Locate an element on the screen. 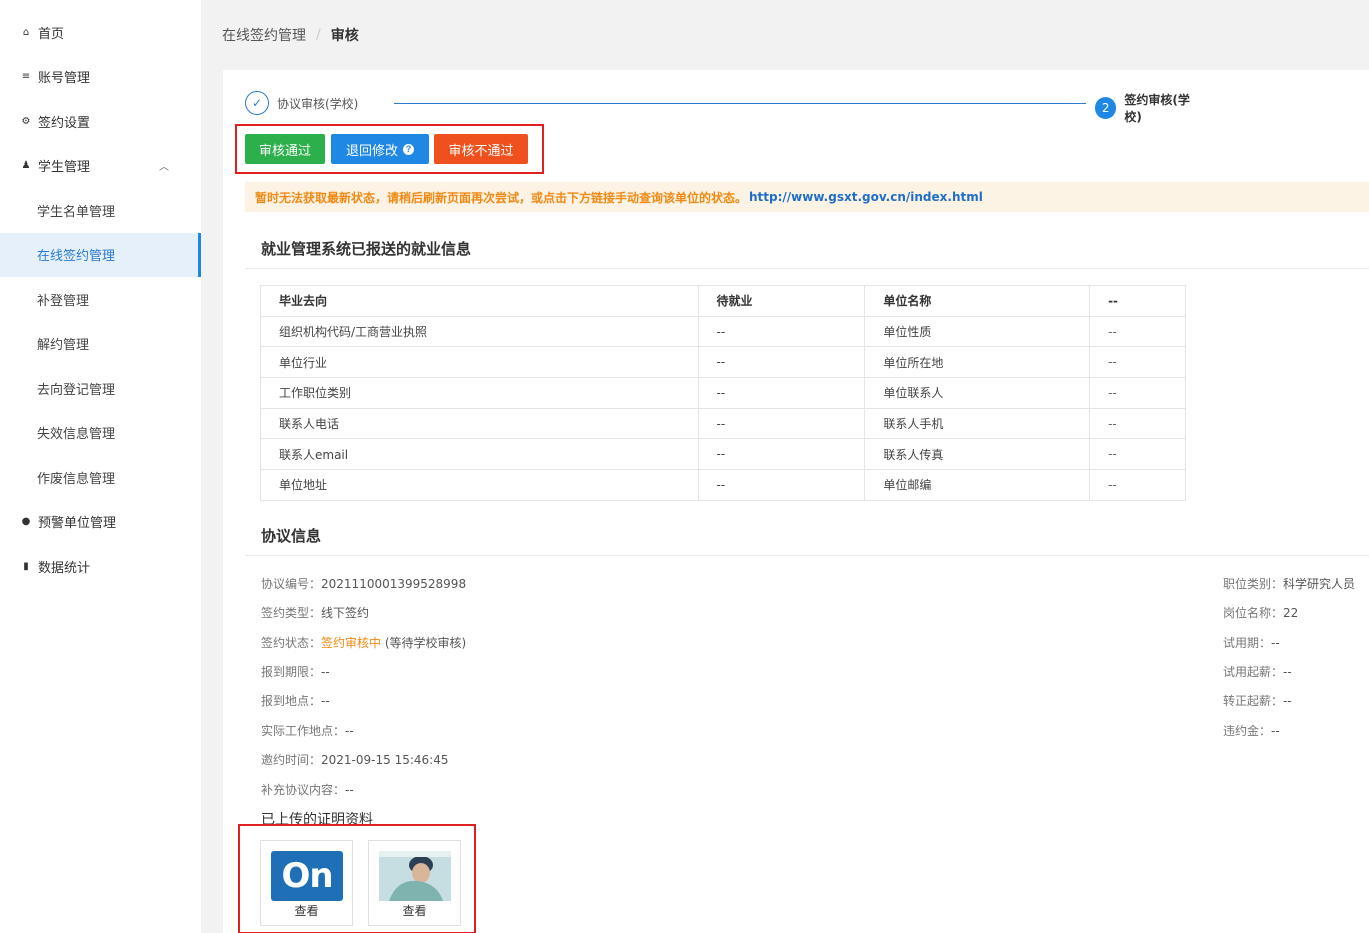  regular-salary-value: -- is located at coordinates (1287, 701).